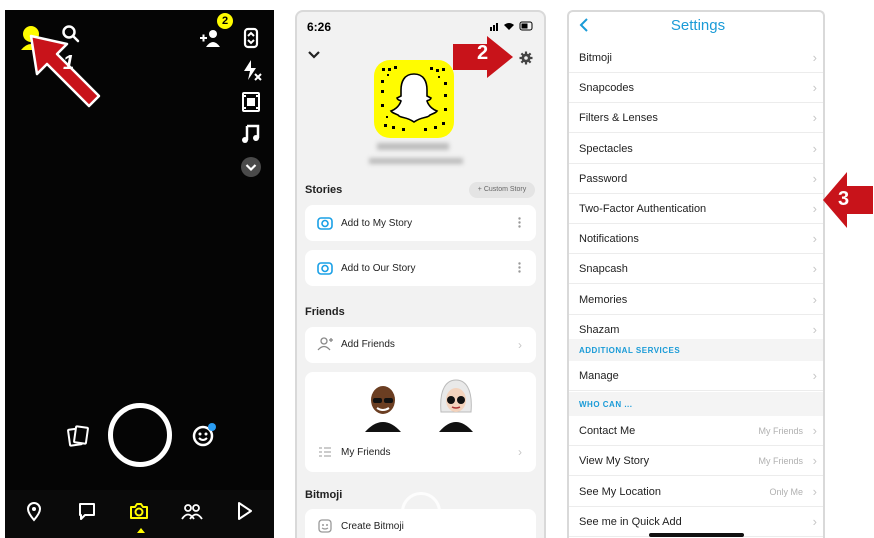 This screenshot has height=538, width=874. What do you see at coordinates (696, 239) in the screenshot?
I see `settings-row: Notifications ›` at bounding box center [696, 239].